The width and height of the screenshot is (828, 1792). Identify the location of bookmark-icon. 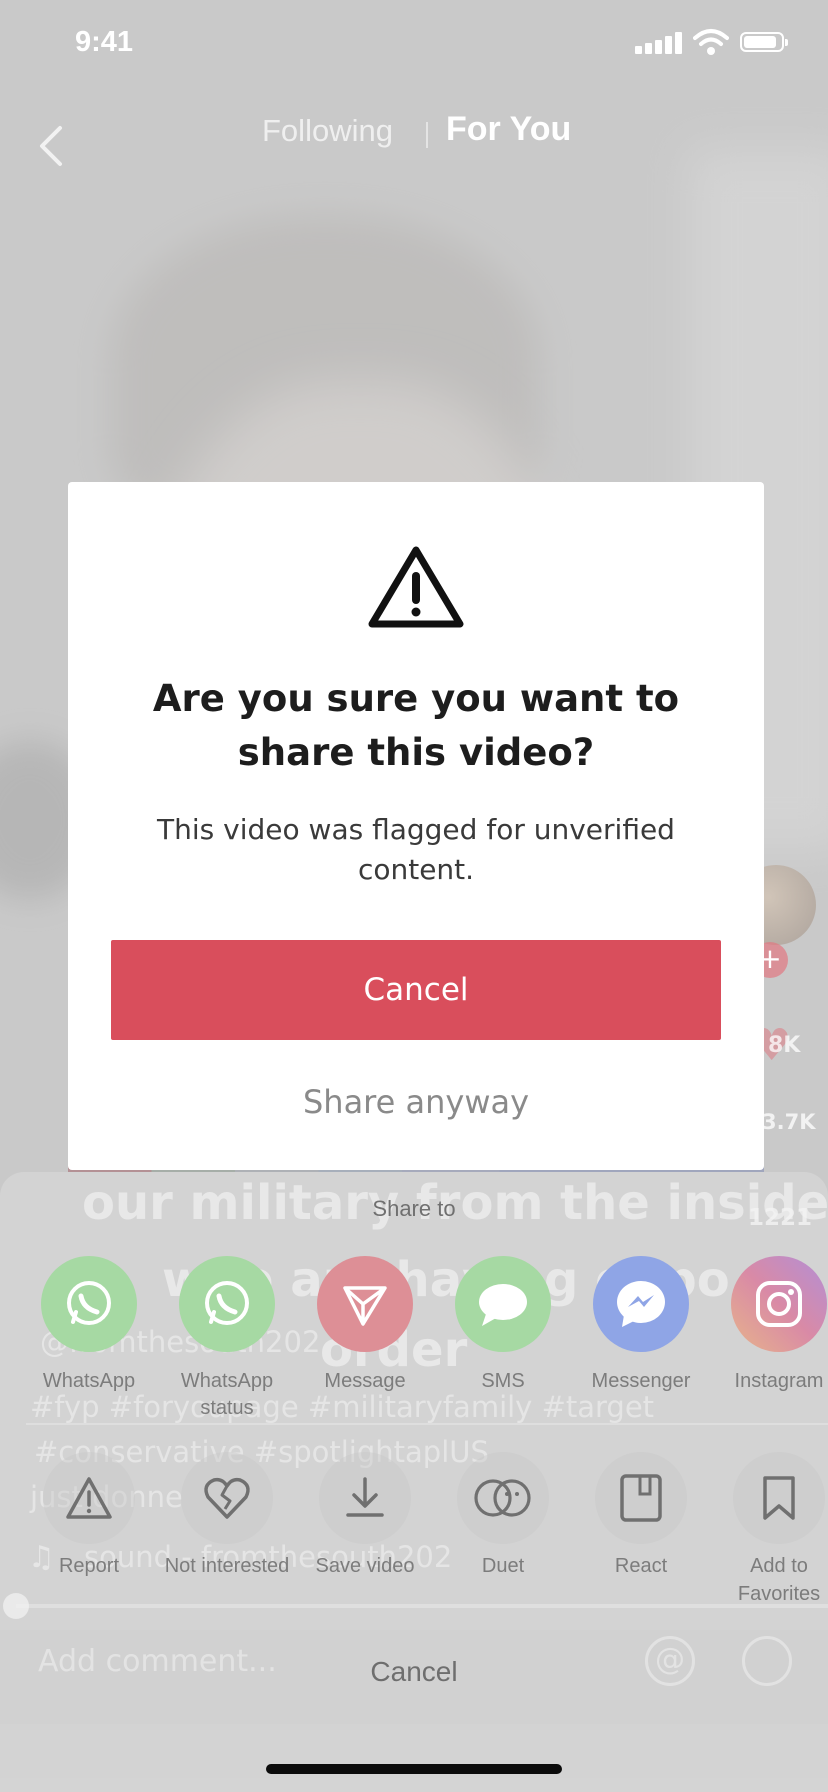
(779, 1498).